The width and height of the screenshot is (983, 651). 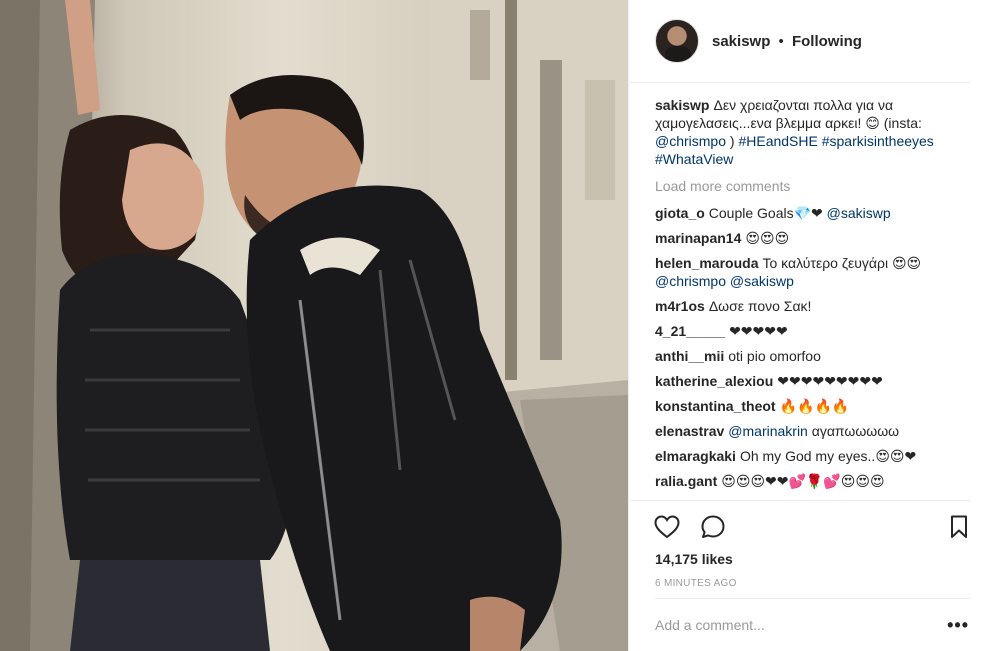 I want to click on add-comment-input, so click(x=795, y=624).